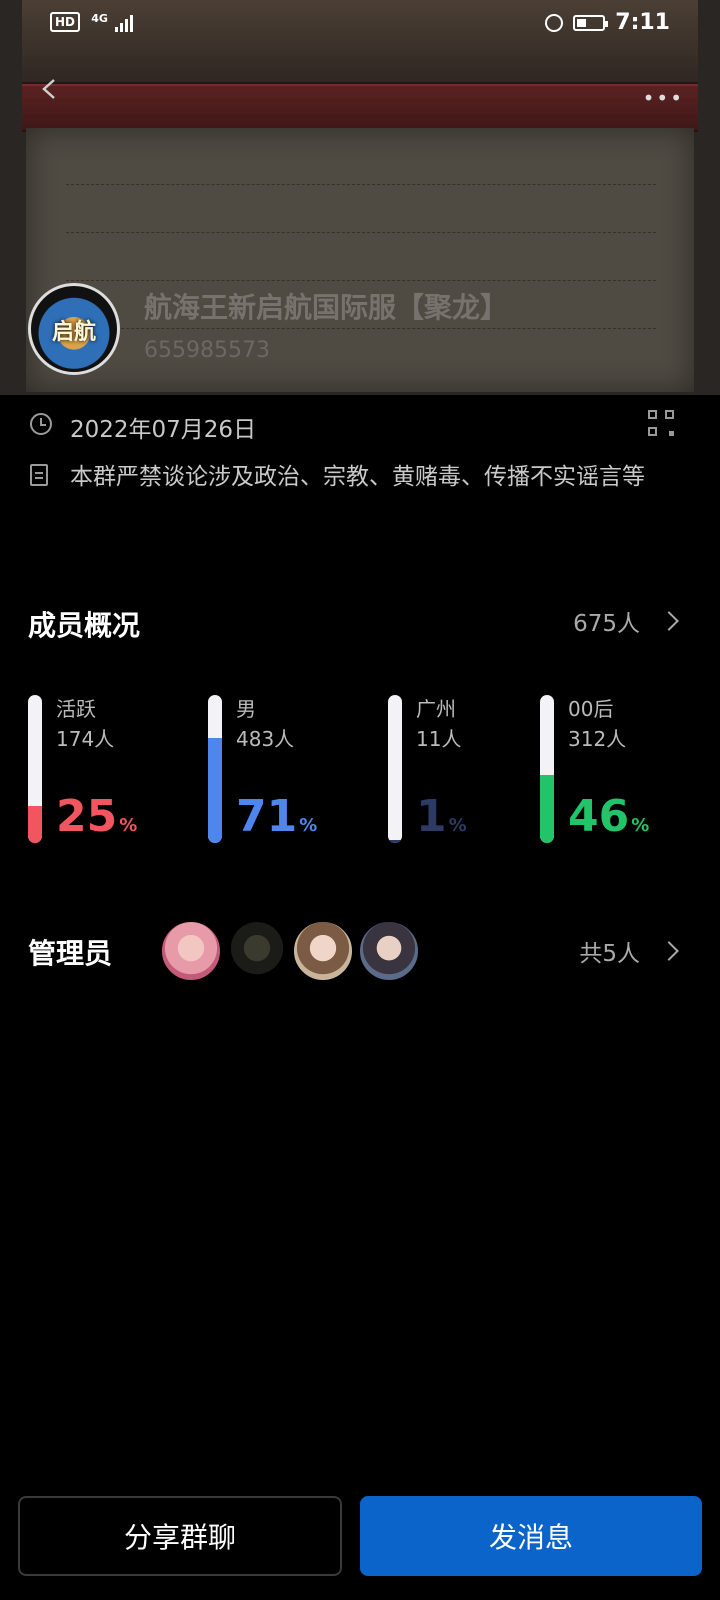 The width and height of the screenshot is (720, 1600). I want to click on admin-avatars, so click(292, 951).